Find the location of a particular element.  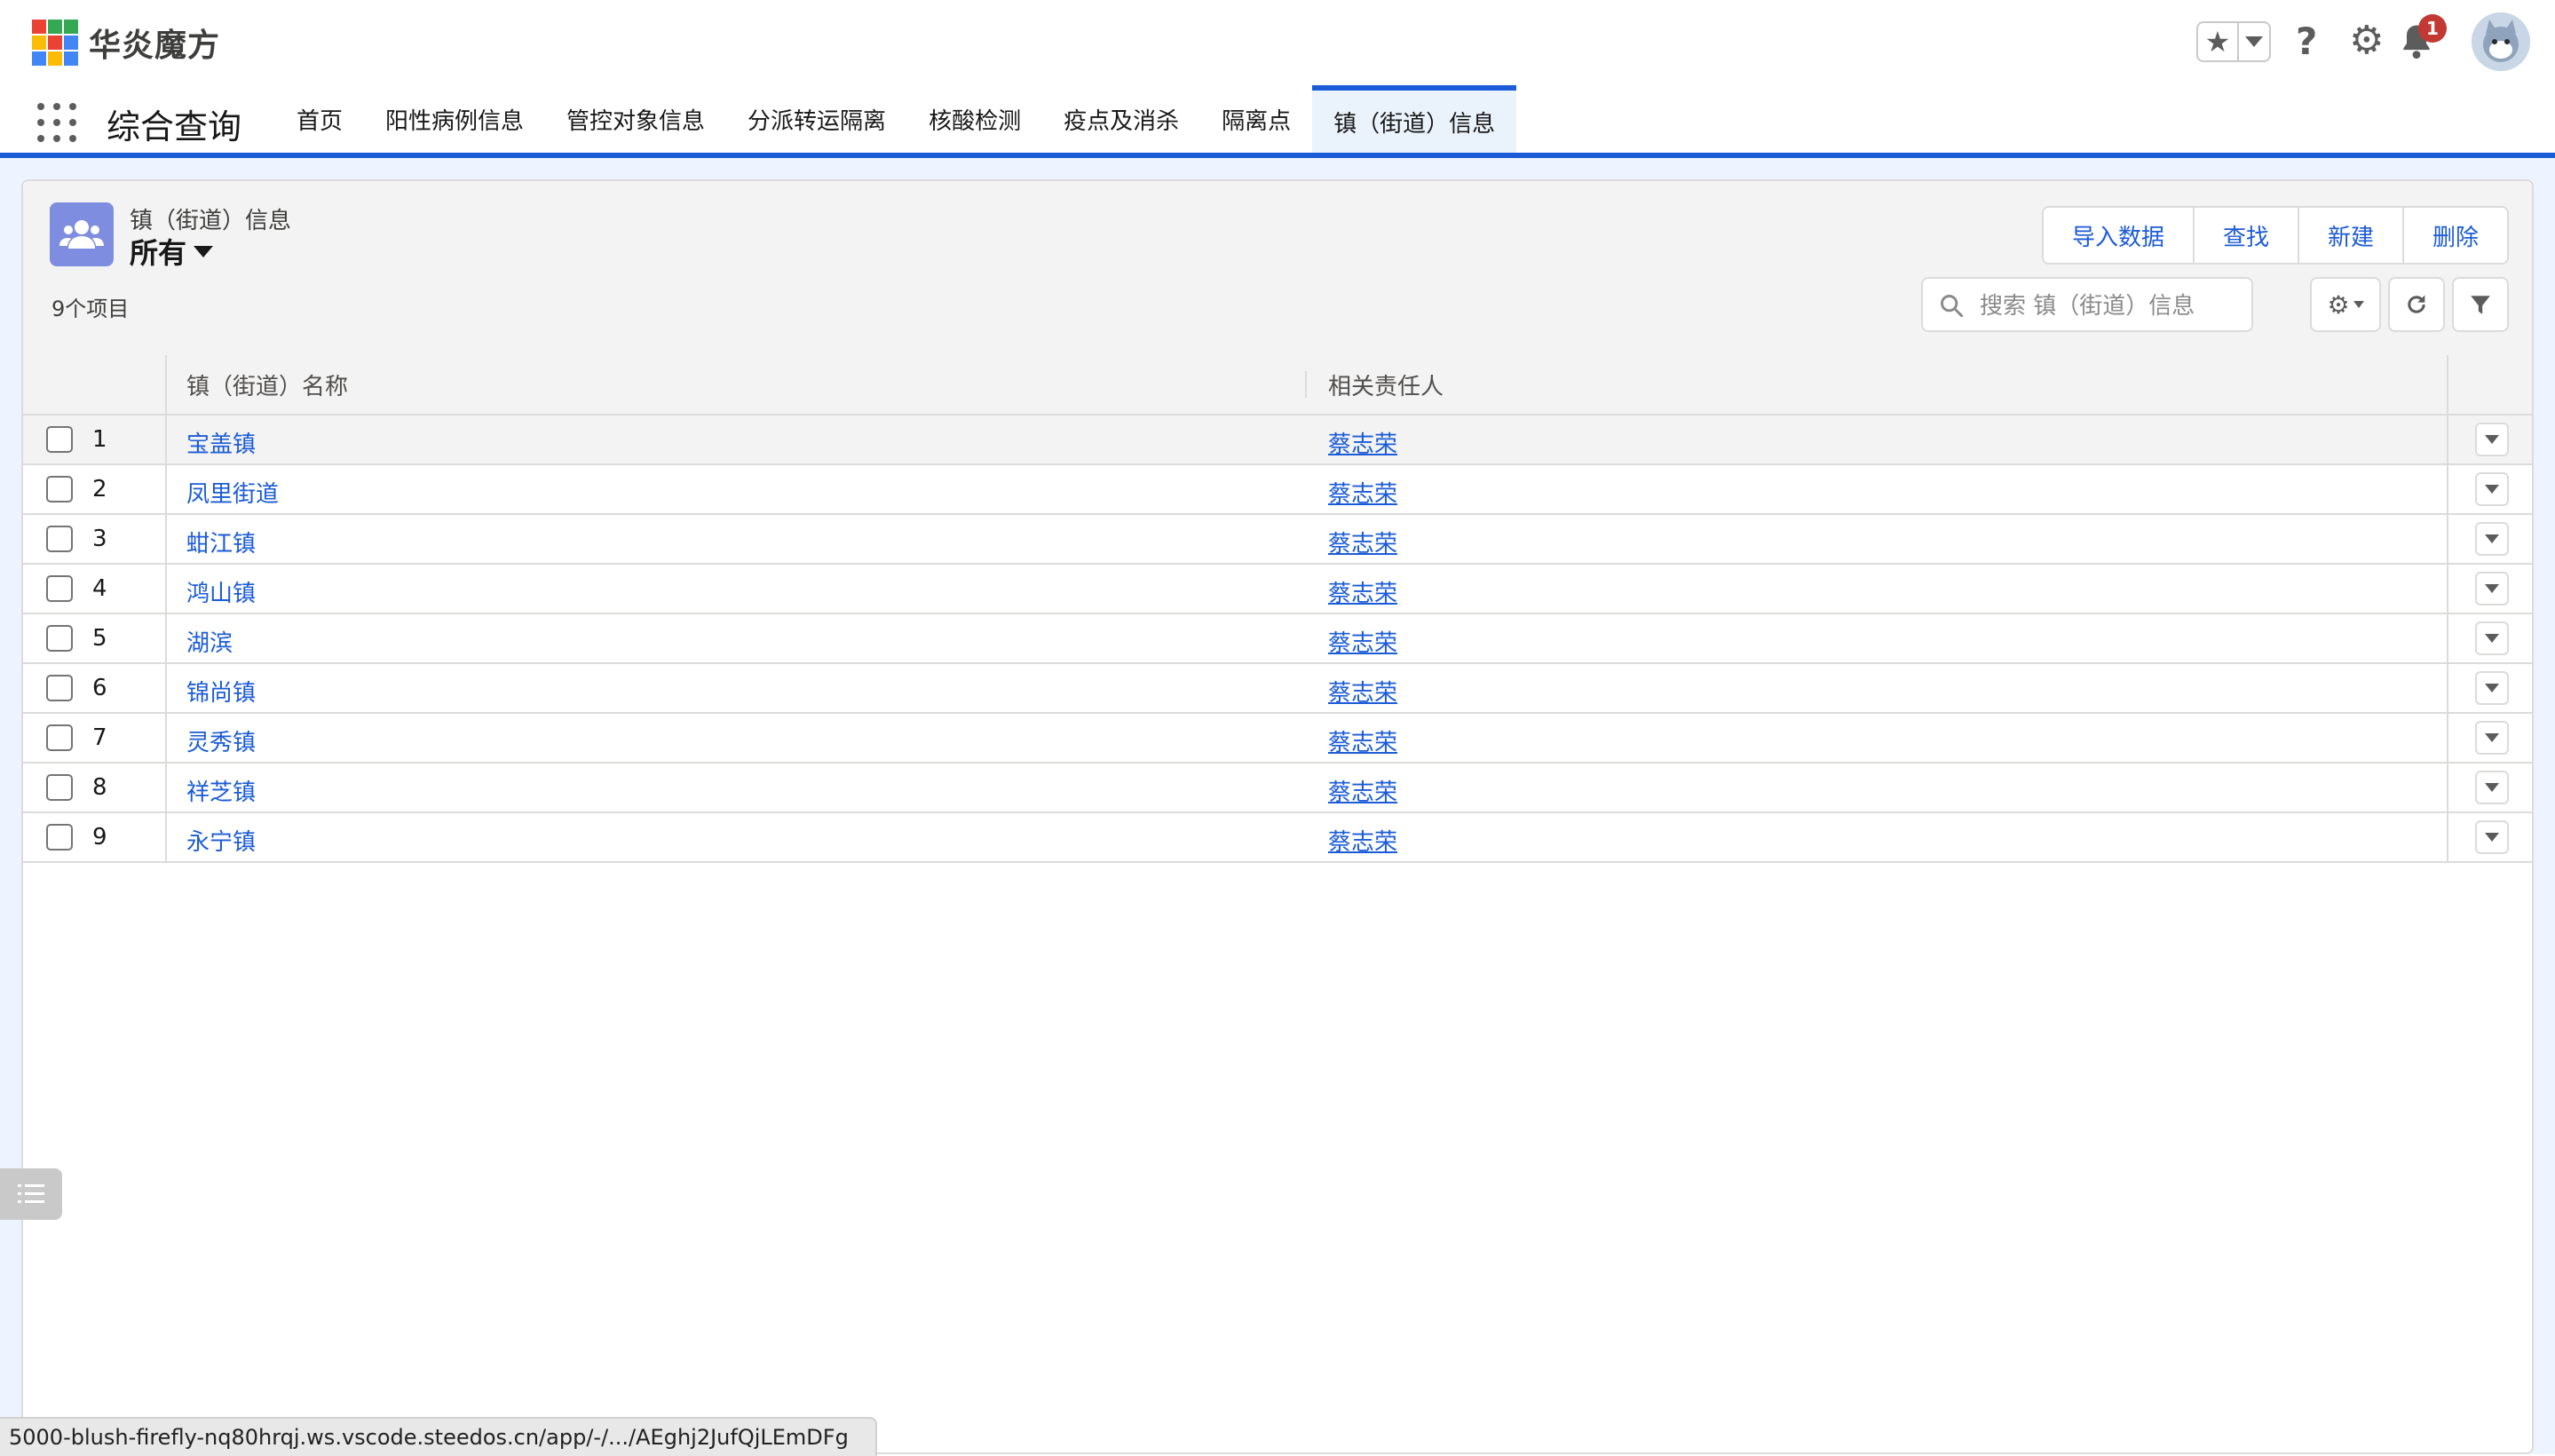

town-name-link: 永宁镇 is located at coordinates (221, 840).